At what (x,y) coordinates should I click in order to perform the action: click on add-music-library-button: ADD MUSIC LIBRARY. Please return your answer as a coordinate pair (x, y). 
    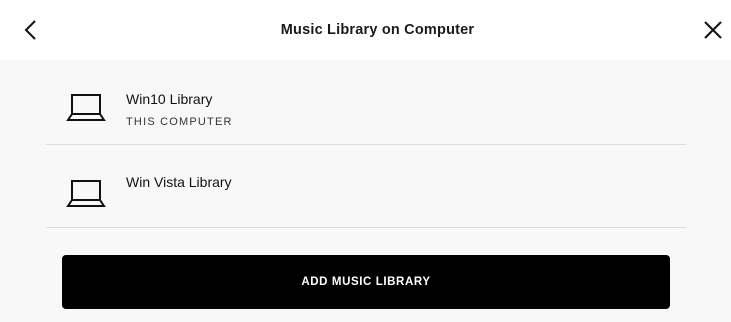
    Looking at the image, I should click on (366, 282).